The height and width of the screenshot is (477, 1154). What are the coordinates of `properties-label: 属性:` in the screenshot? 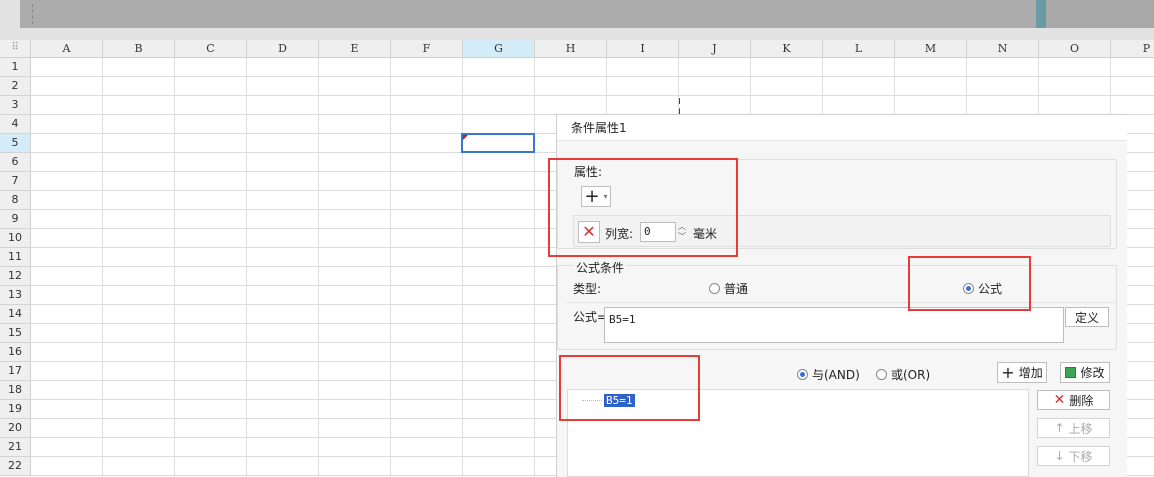 It's located at (588, 172).